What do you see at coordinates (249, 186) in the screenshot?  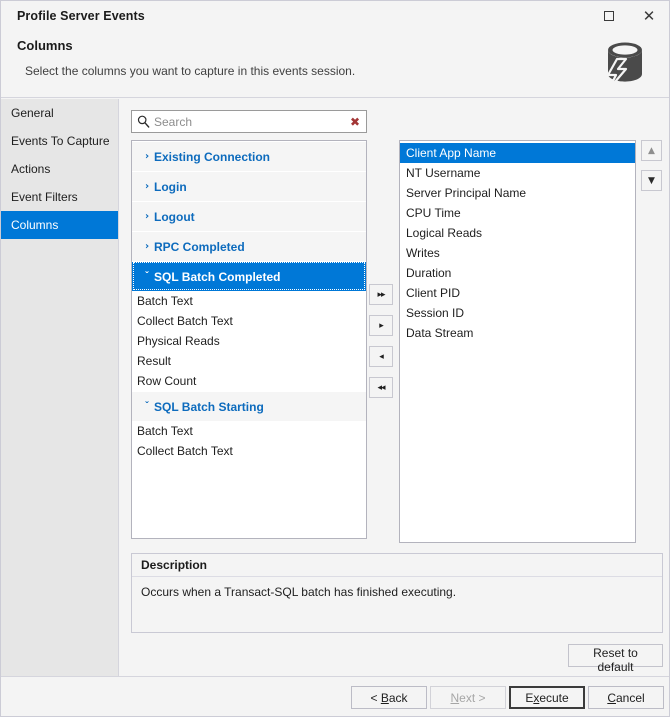 I see `tree-group-login: › Login` at bounding box center [249, 186].